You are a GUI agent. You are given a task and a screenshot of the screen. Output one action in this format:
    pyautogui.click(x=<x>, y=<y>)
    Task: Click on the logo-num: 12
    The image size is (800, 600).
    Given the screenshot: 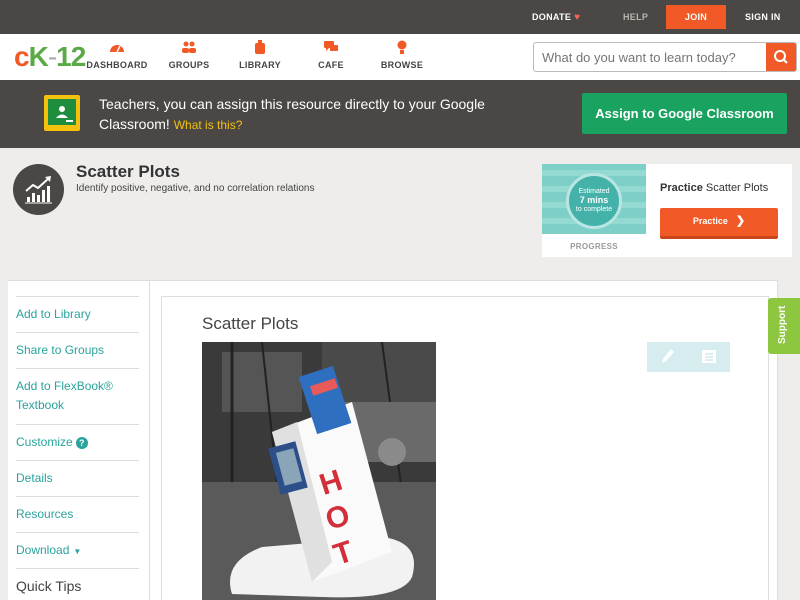 What is the action you would take?
    pyautogui.click(x=71, y=56)
    